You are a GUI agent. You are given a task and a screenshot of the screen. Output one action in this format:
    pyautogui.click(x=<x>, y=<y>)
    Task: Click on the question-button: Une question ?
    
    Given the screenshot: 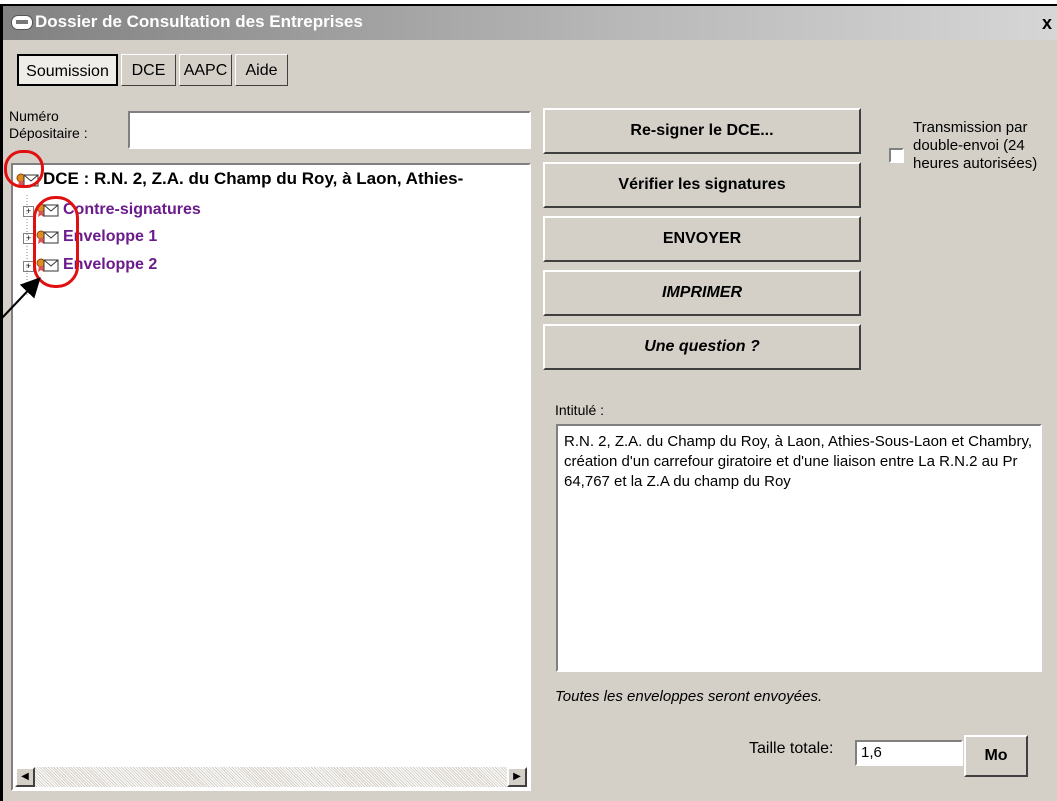 What is the action you would take?
    pyautogui.click(x=702, y=347)
    